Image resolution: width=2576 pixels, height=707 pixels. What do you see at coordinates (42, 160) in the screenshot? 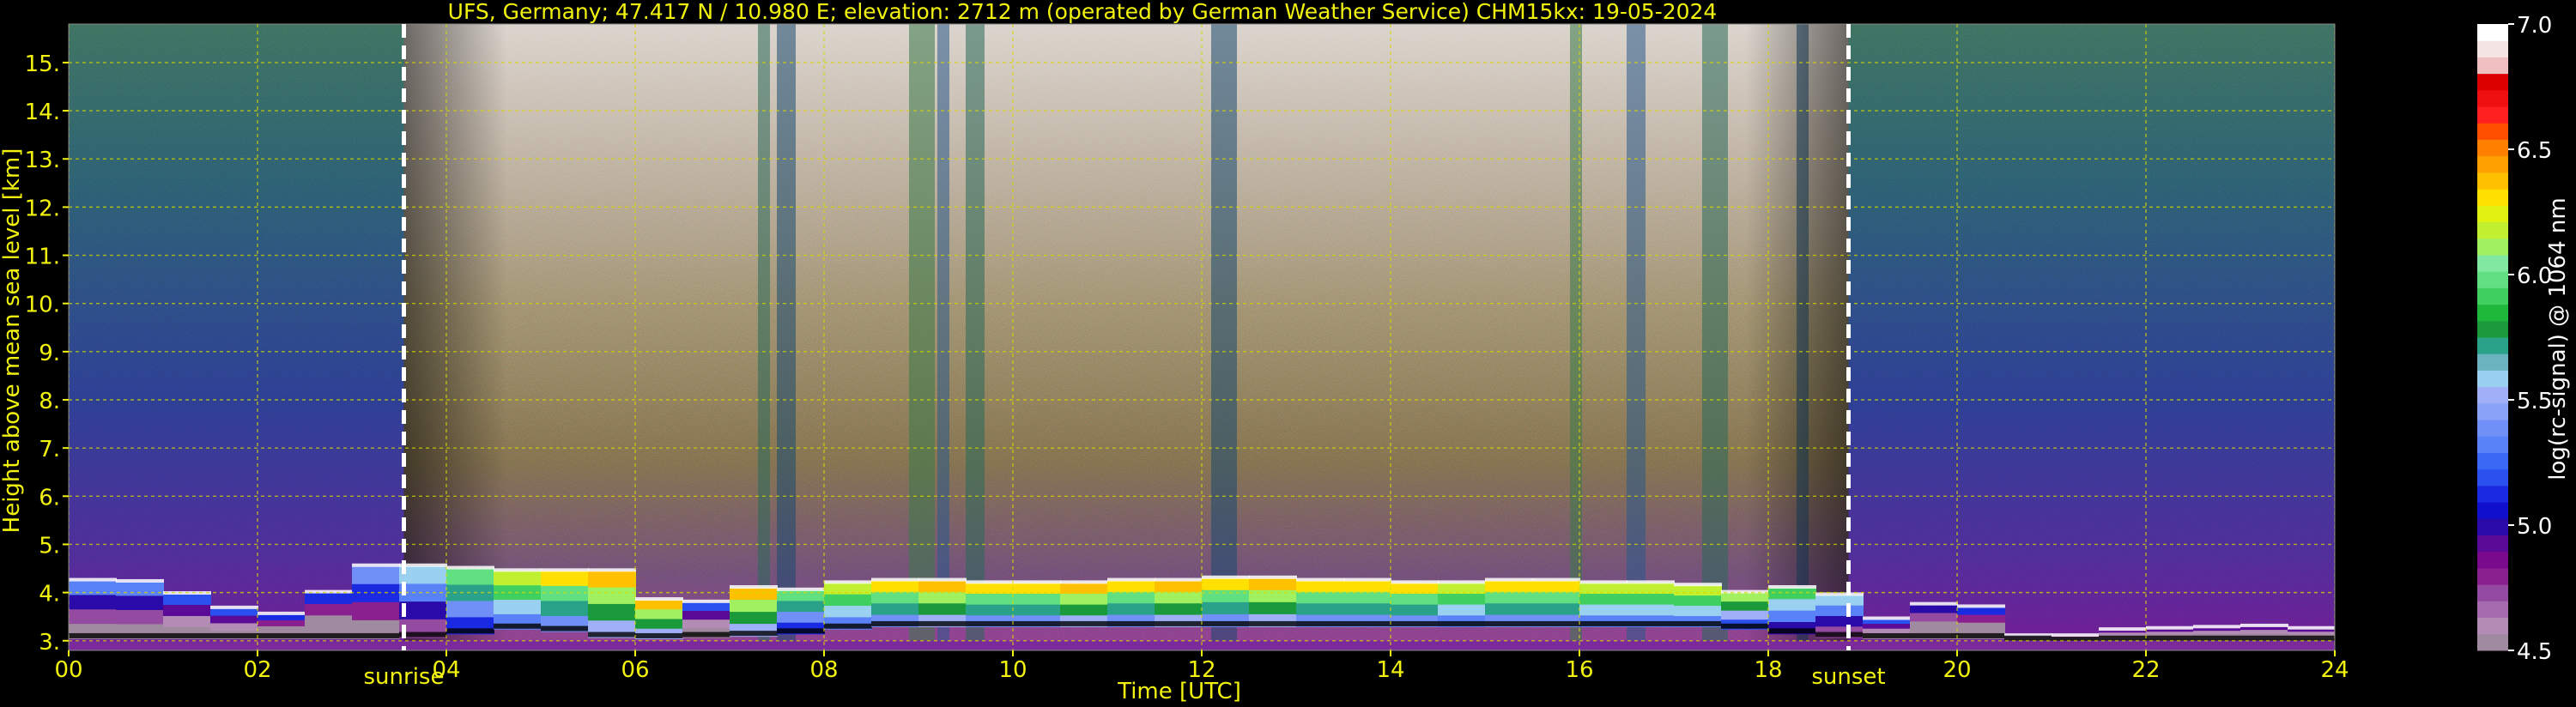
I see `y-tick-label: 13.` at bounding box center [42, 160].